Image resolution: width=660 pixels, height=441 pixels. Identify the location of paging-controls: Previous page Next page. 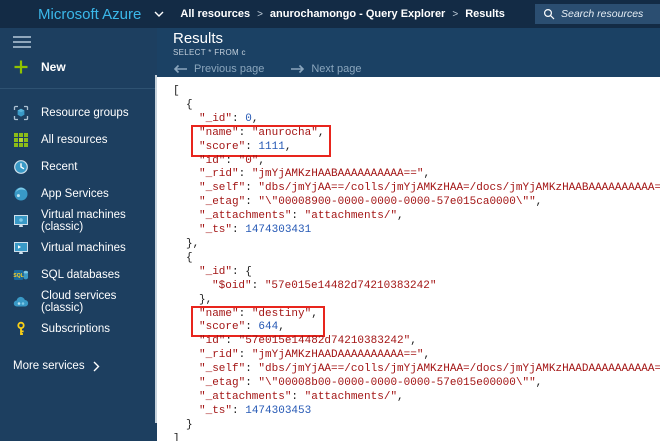
(416, 69).